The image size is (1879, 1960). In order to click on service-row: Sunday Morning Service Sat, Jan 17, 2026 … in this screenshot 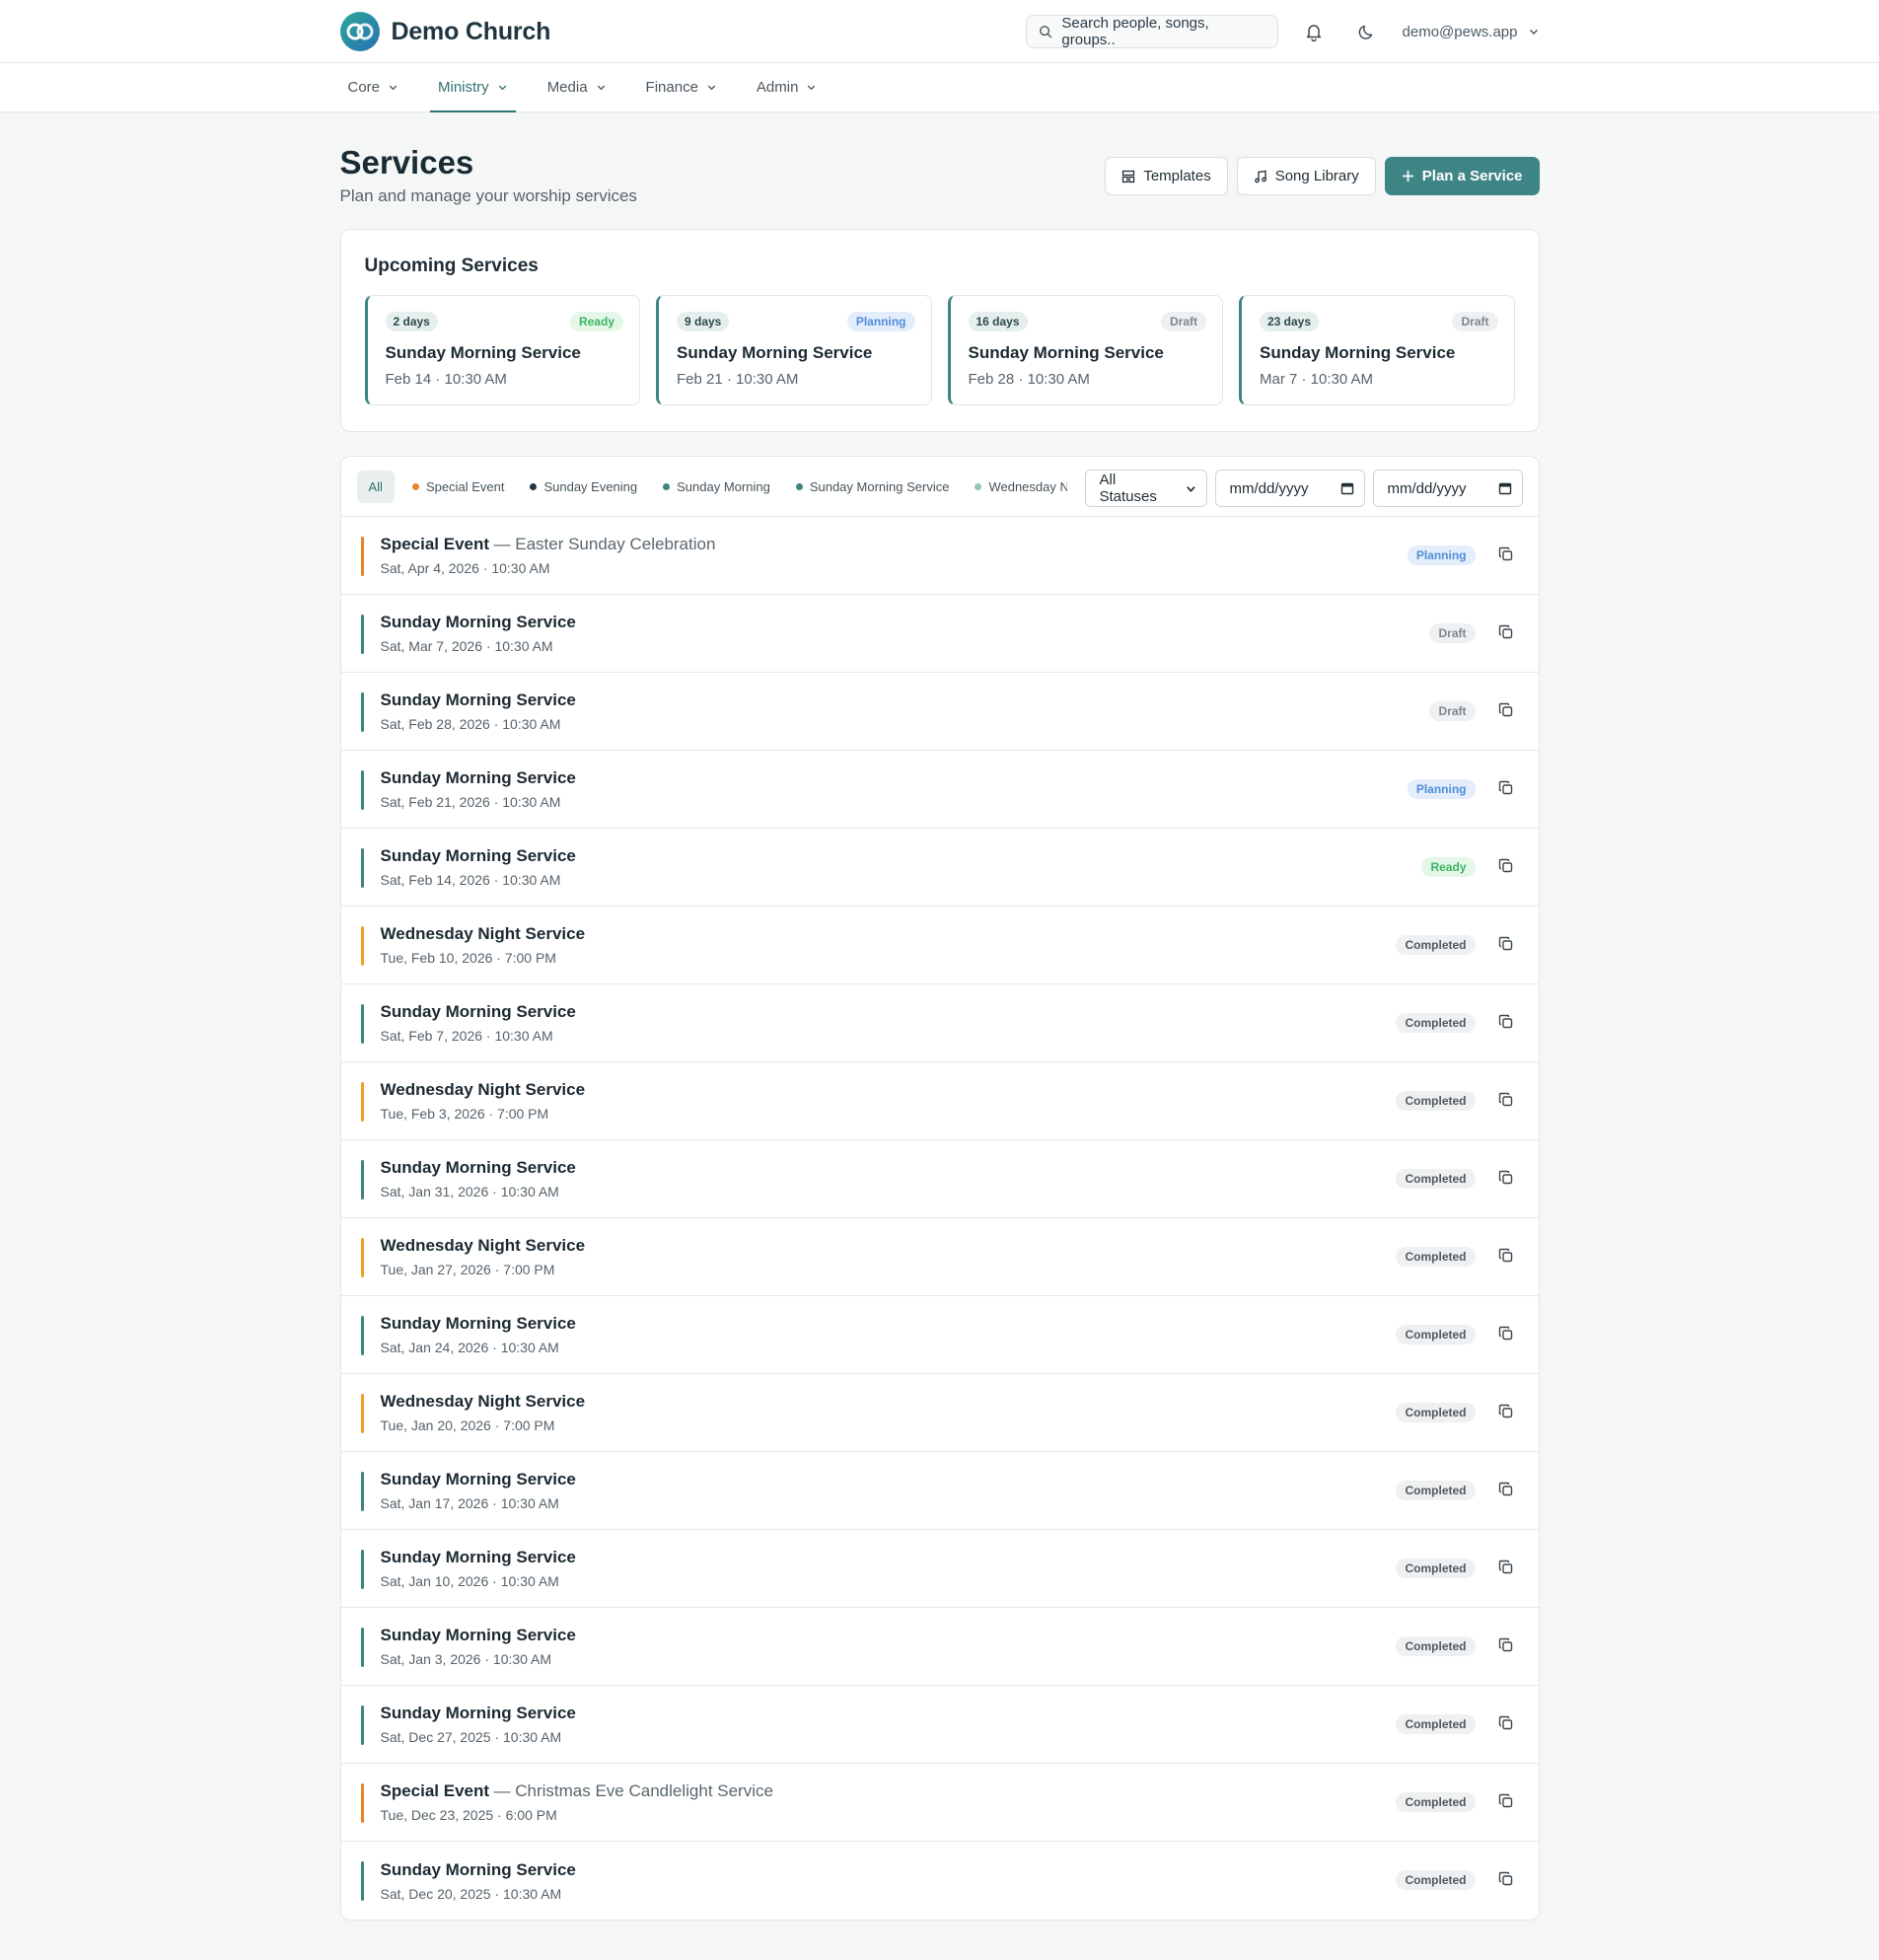, I will do `click(940, 1491)`.